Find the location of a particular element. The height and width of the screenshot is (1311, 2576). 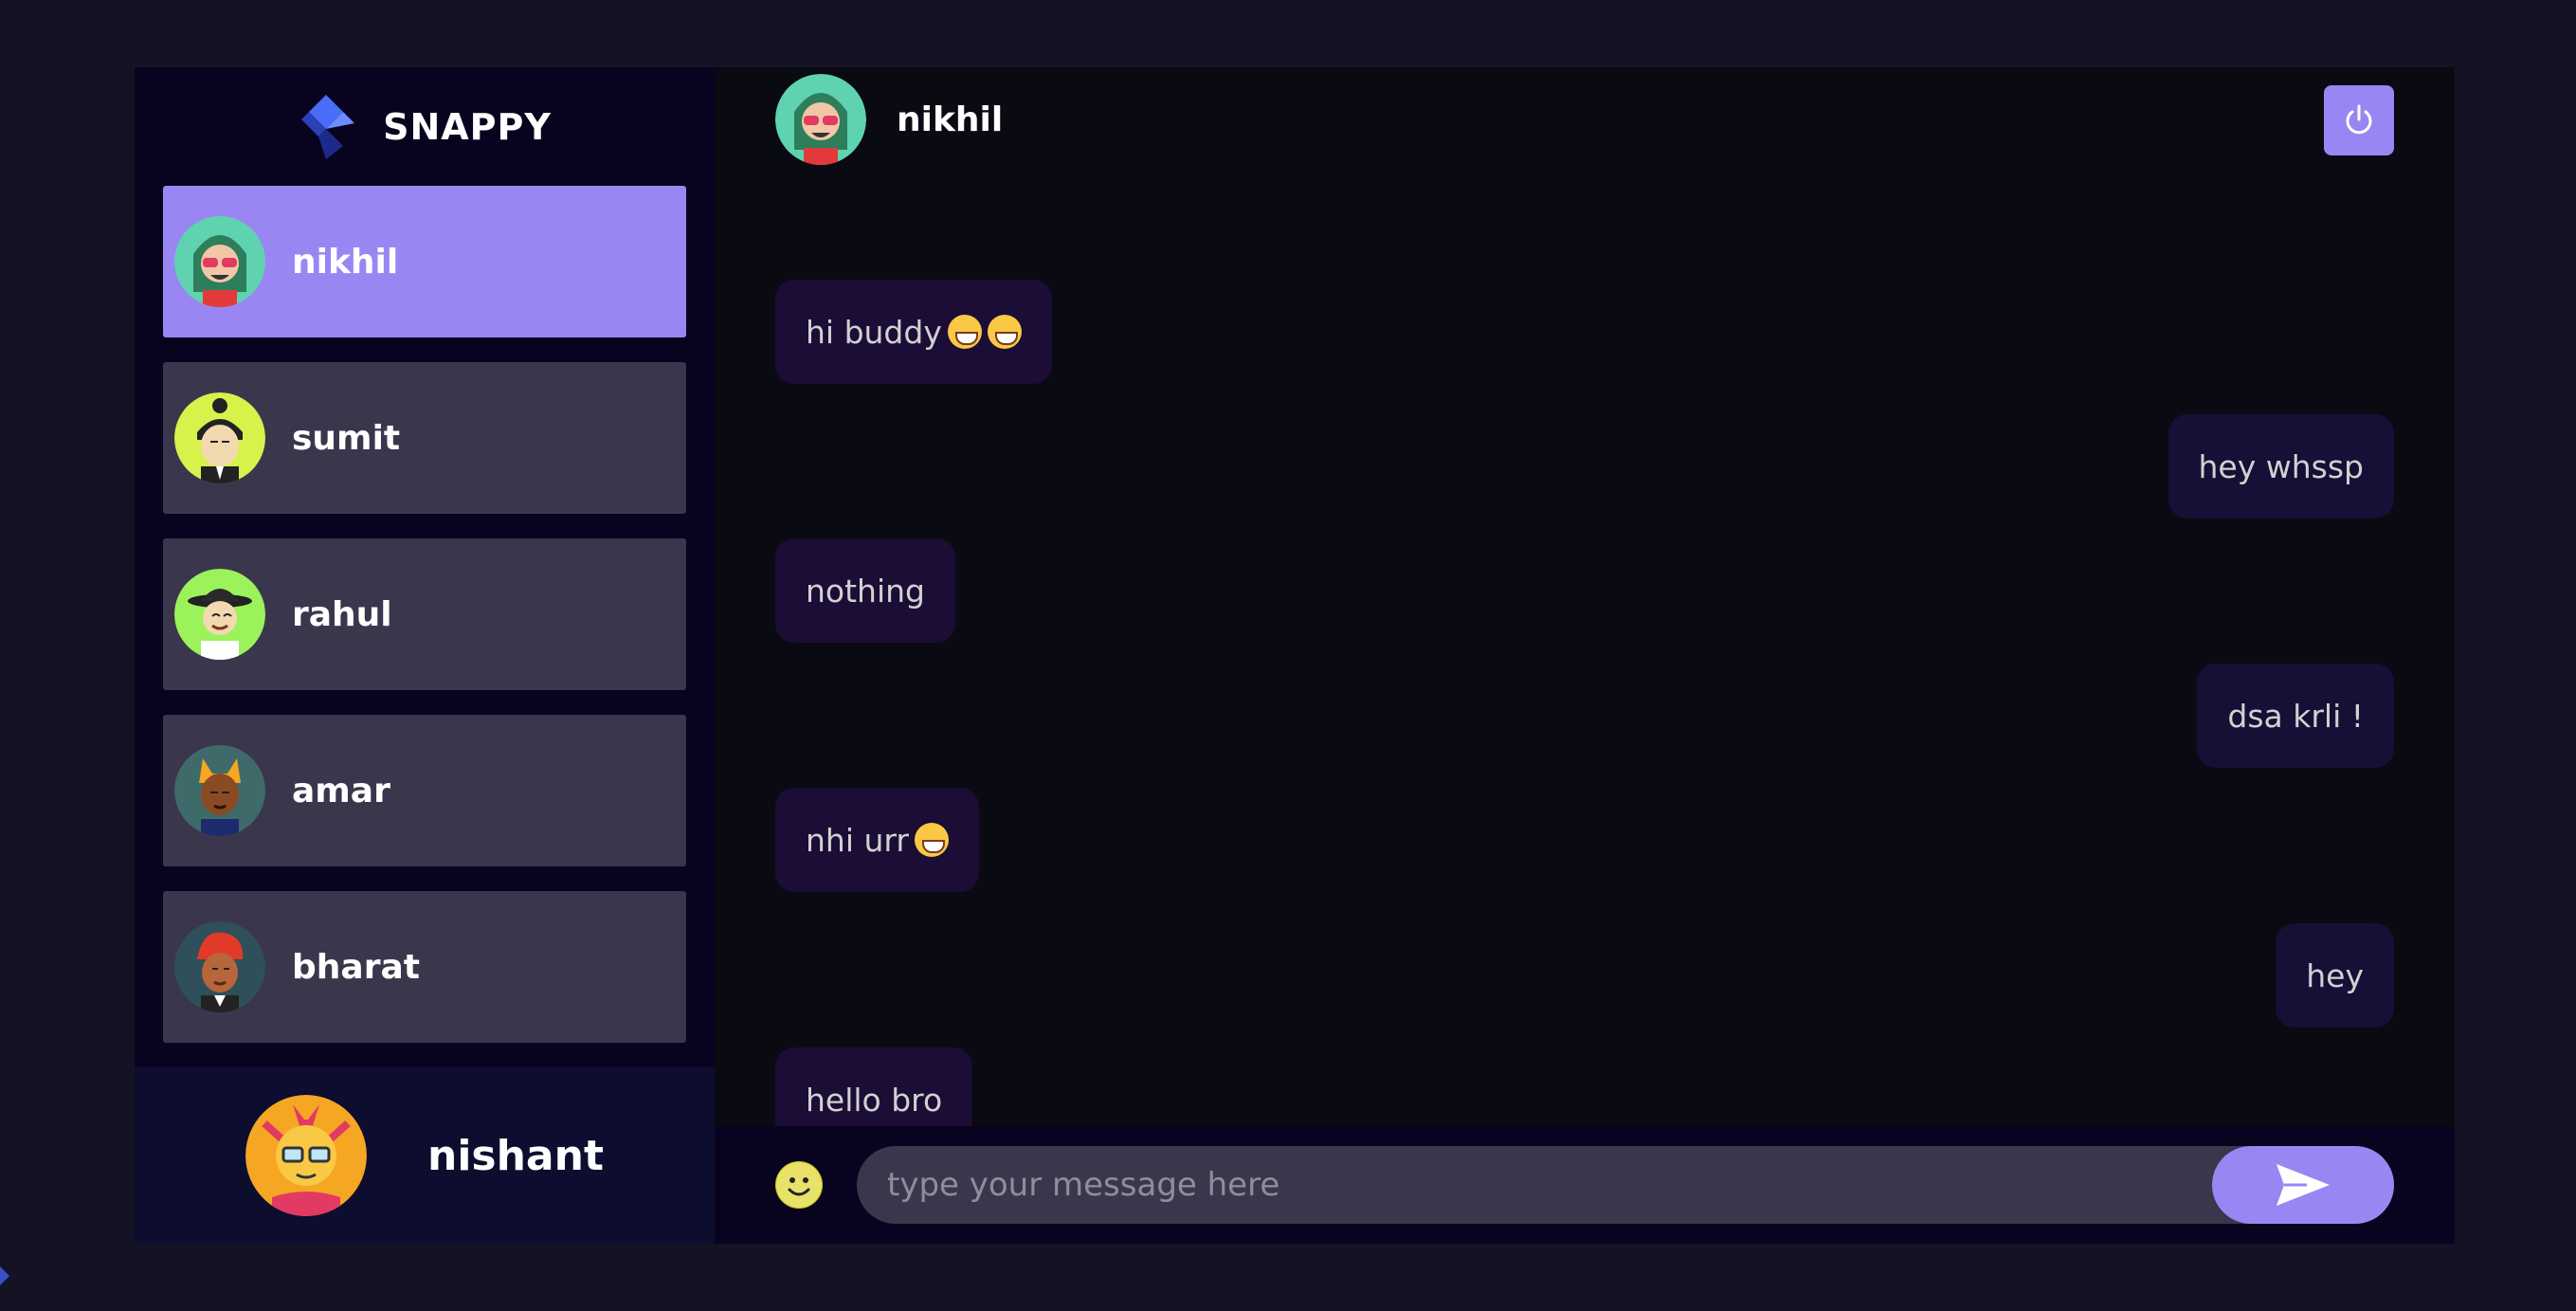

contact-name: nikhil is located at coordinates (345, 262).